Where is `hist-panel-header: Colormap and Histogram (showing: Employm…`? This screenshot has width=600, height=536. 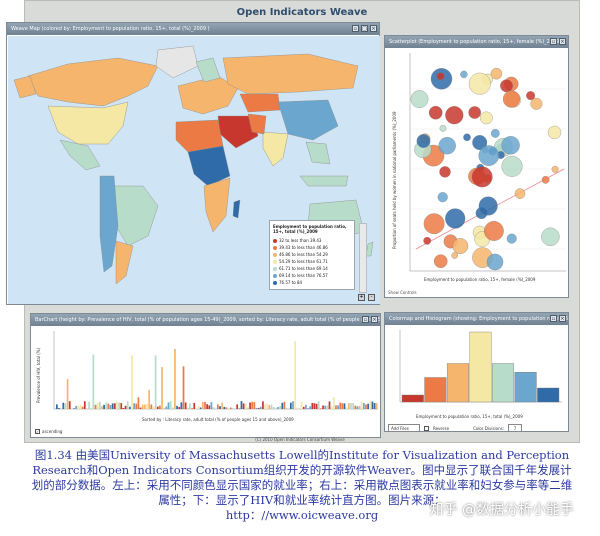
hist-panel-header: Colormap and Histogram (showing: Employm… is located at coordinates (476, 319).